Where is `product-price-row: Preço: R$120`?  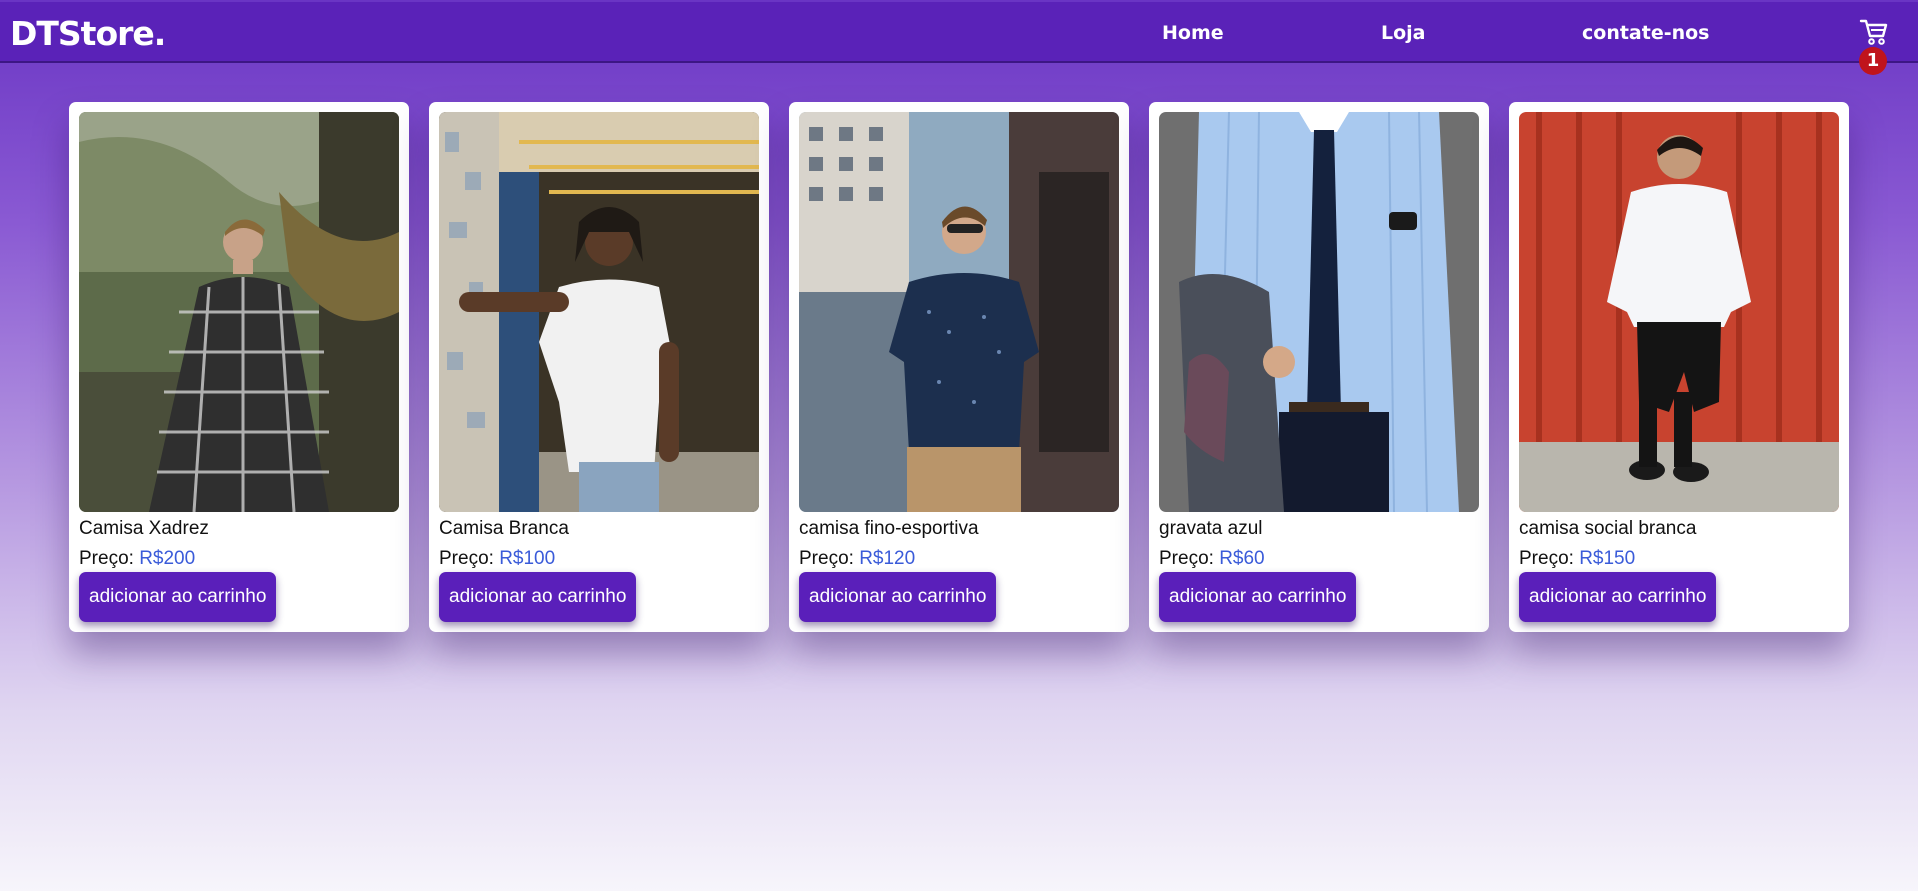 product-price-row: Preço: R$120 is located at coordinates (857, 559).